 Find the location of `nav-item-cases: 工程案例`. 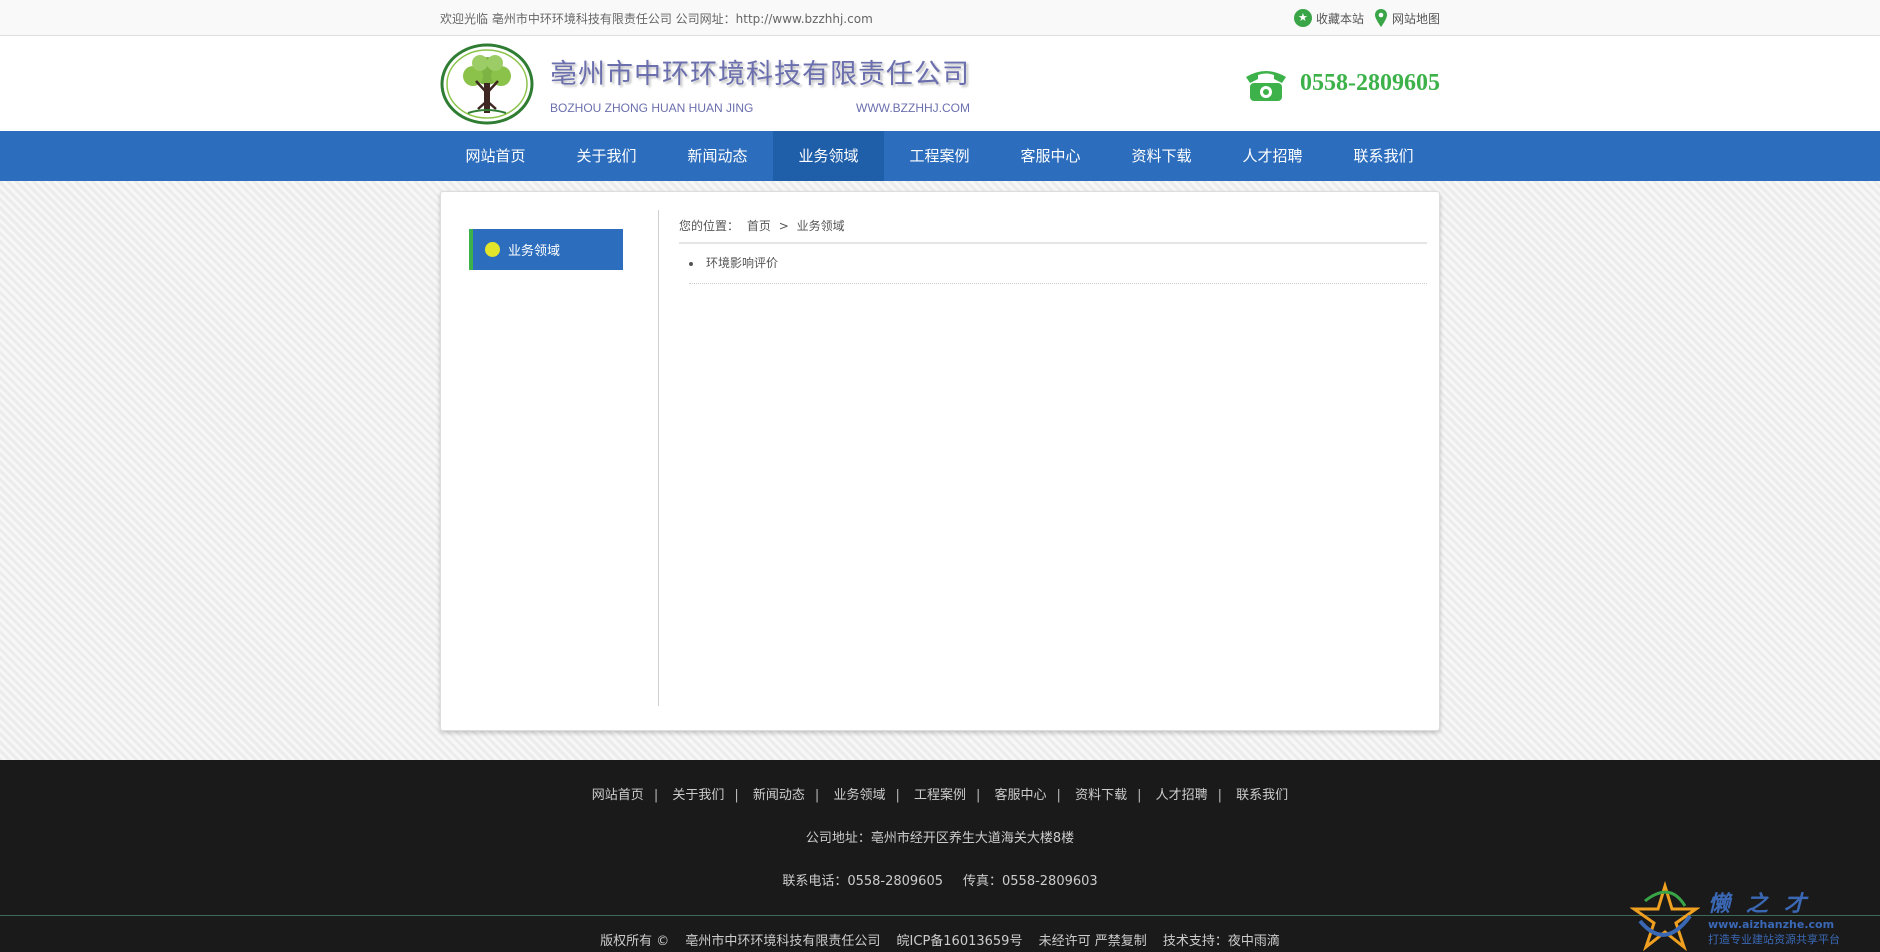

nav-item-cases: 工程案例 is located at coordinates (939, 156).